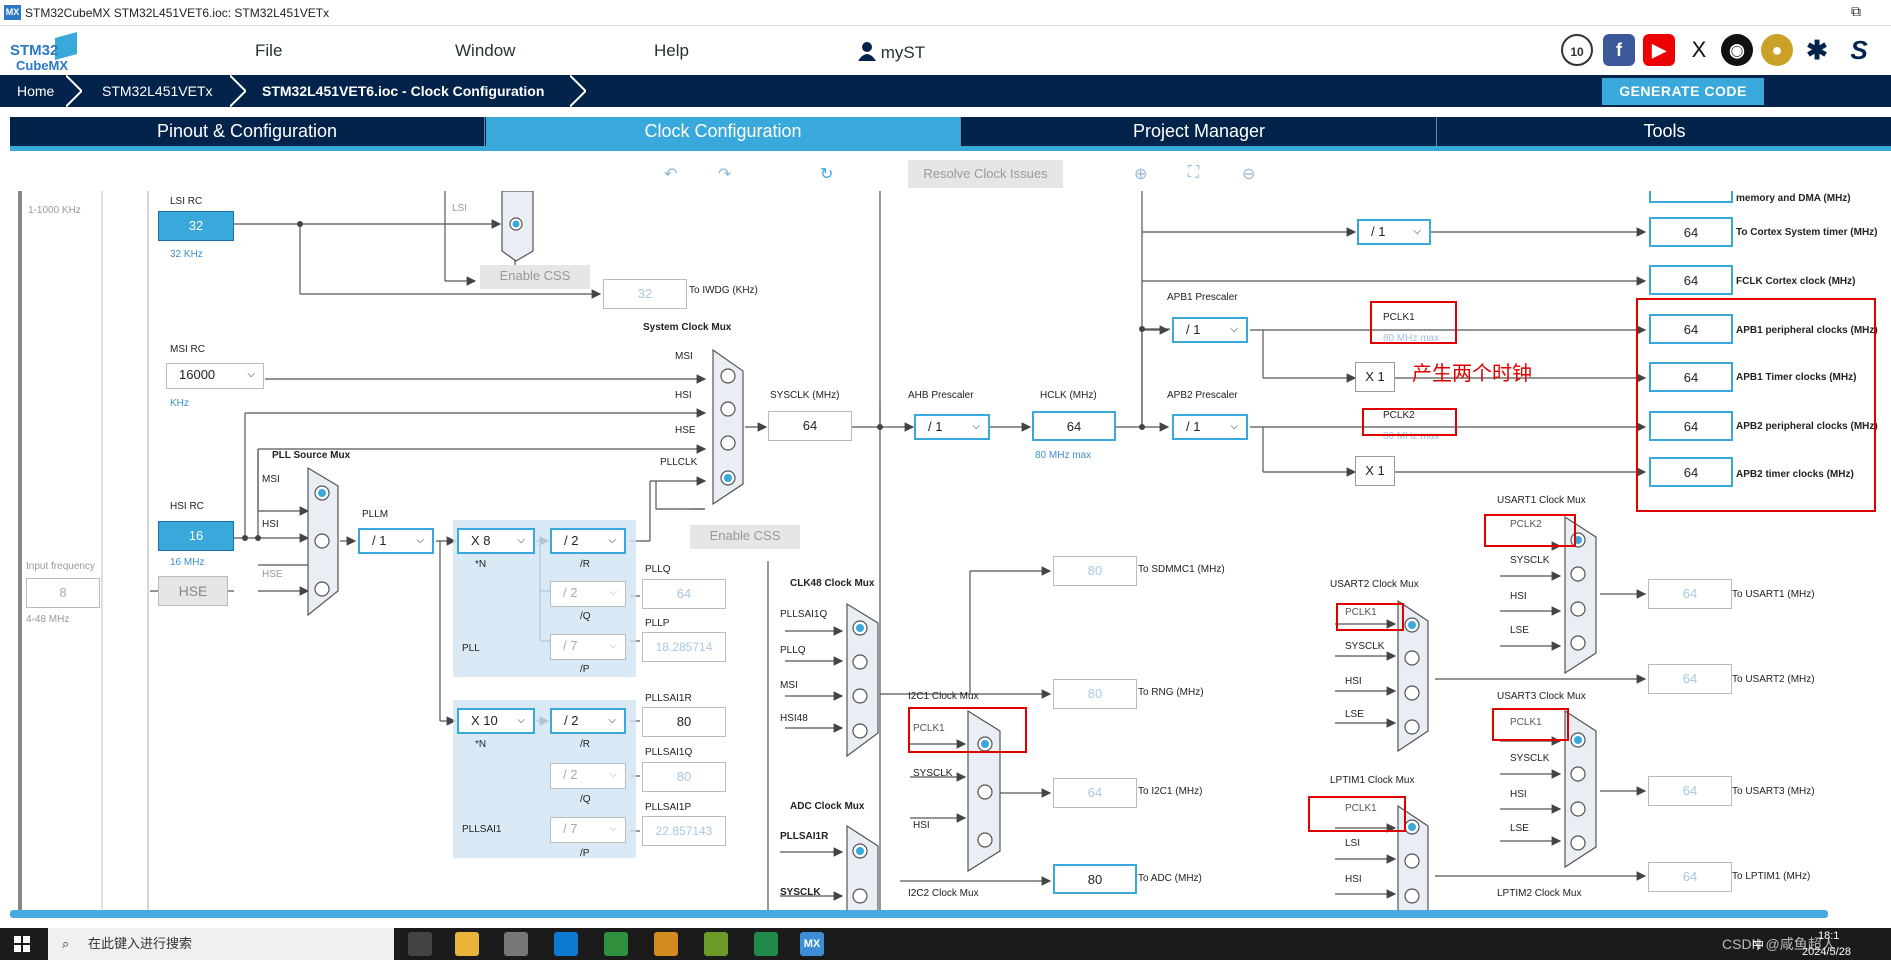  What do you see at coordinates (1691, 329) in the screenshot?
I see `apb1-peripheral-value: 64` at bounding box center [1691, 329].